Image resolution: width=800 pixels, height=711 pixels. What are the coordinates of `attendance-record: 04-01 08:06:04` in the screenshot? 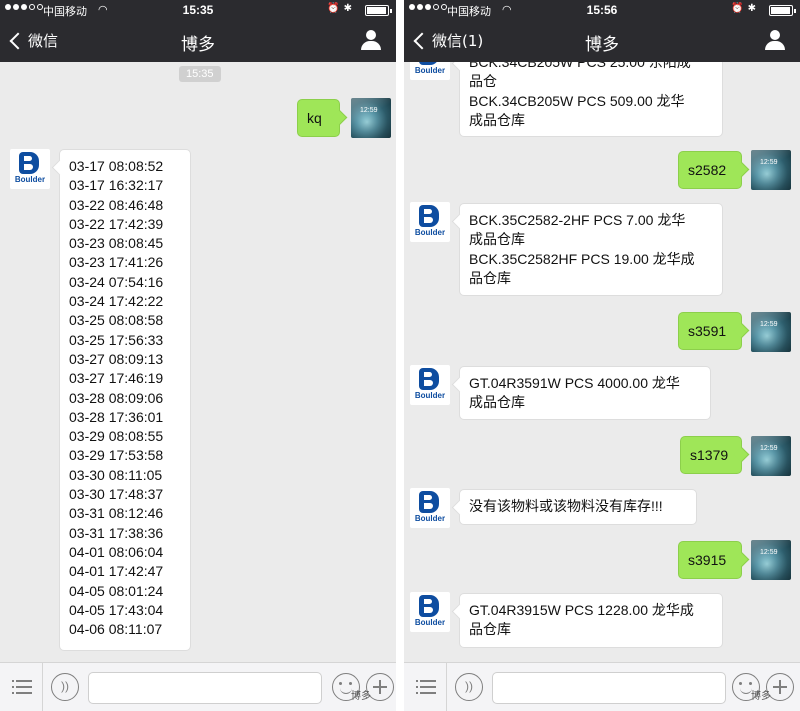 It's located at (116, 551).